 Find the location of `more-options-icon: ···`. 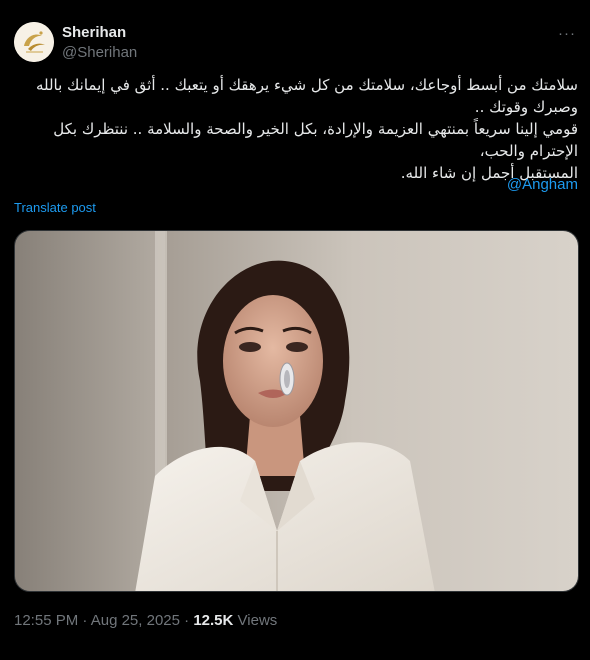

more-options-icon: ··· is located at coordinates (567, 33).